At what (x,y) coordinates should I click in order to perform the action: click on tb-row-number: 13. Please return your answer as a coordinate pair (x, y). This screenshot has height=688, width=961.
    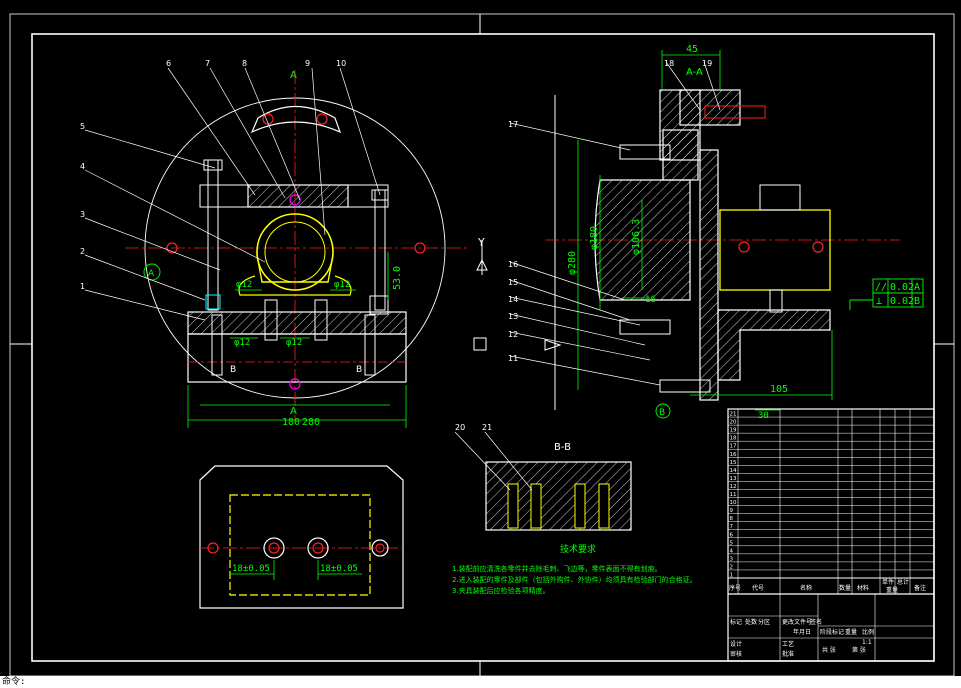
    Looking at the image, I should click on (733, 479).